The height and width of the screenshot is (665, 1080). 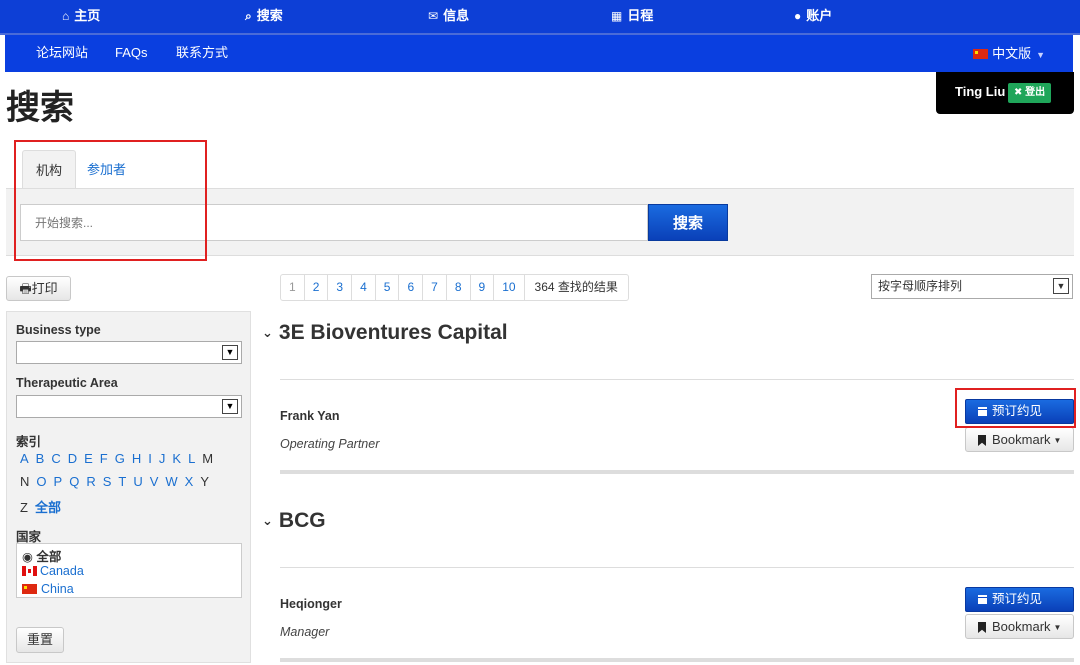 I want to click on page-link: 3, so click(x=340, y=287).